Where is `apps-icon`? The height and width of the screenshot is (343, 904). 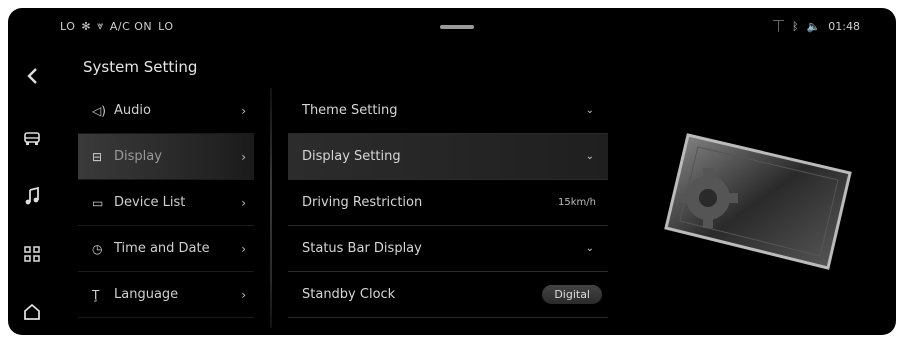
apps-icon is located at coordinates (32, 254).